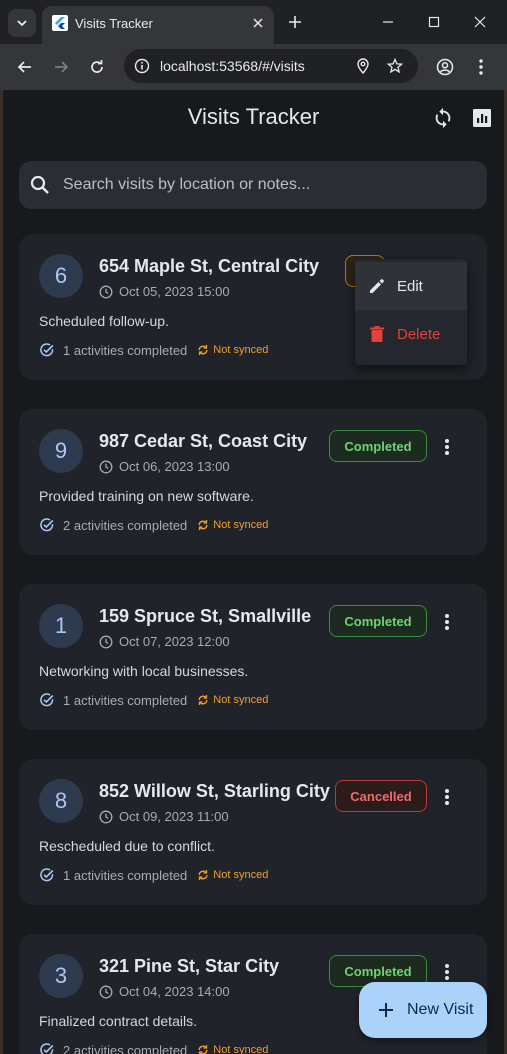 This screenshot has height=1054, width=507. What do you see at coordinates (22, 23) in the screenshot?
I see `tab-search-button` at bounding box center [22, 23].